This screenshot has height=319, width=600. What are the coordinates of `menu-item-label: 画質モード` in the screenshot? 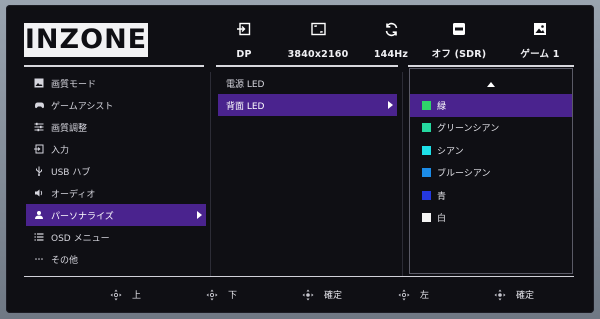 It's located at (74, 84).